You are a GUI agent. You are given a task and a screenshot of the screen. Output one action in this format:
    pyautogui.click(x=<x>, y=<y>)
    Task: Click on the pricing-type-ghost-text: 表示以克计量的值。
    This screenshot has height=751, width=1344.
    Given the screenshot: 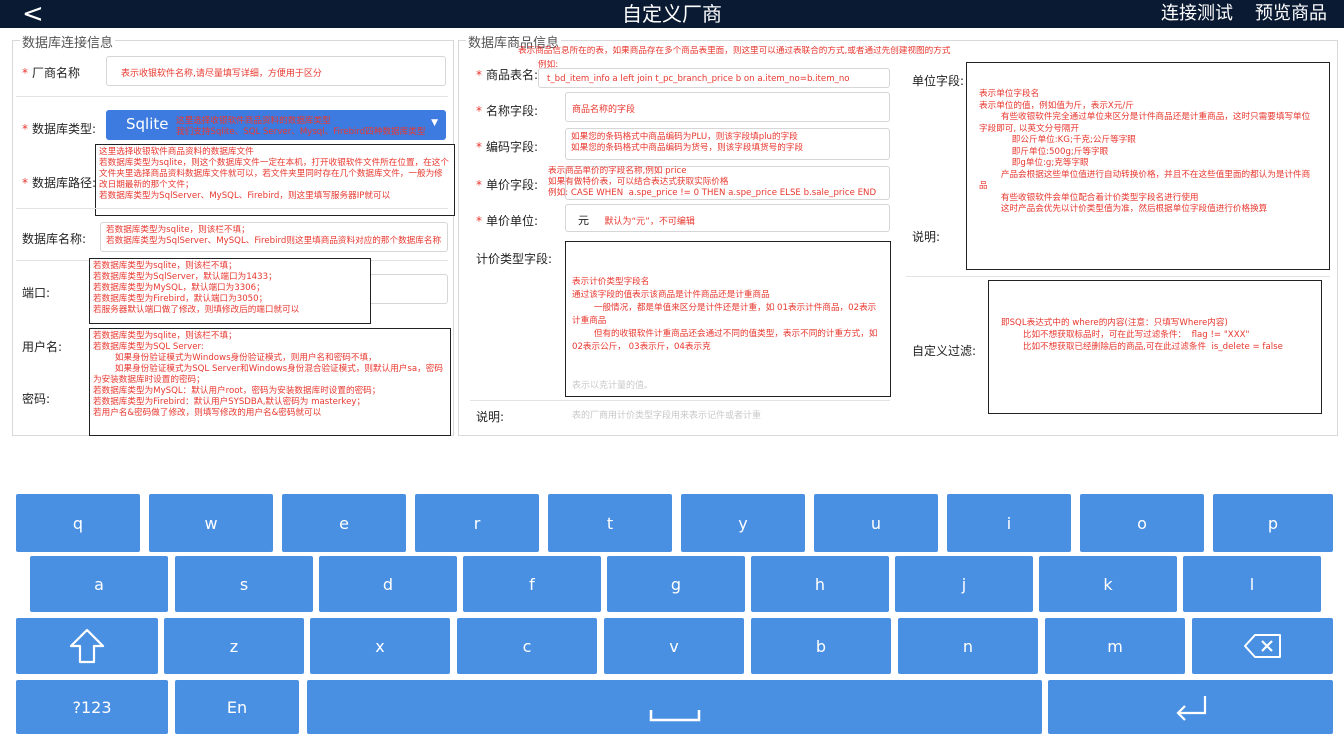 What is the action you would take?
    pyautogui.click(x=613, y=386)
    